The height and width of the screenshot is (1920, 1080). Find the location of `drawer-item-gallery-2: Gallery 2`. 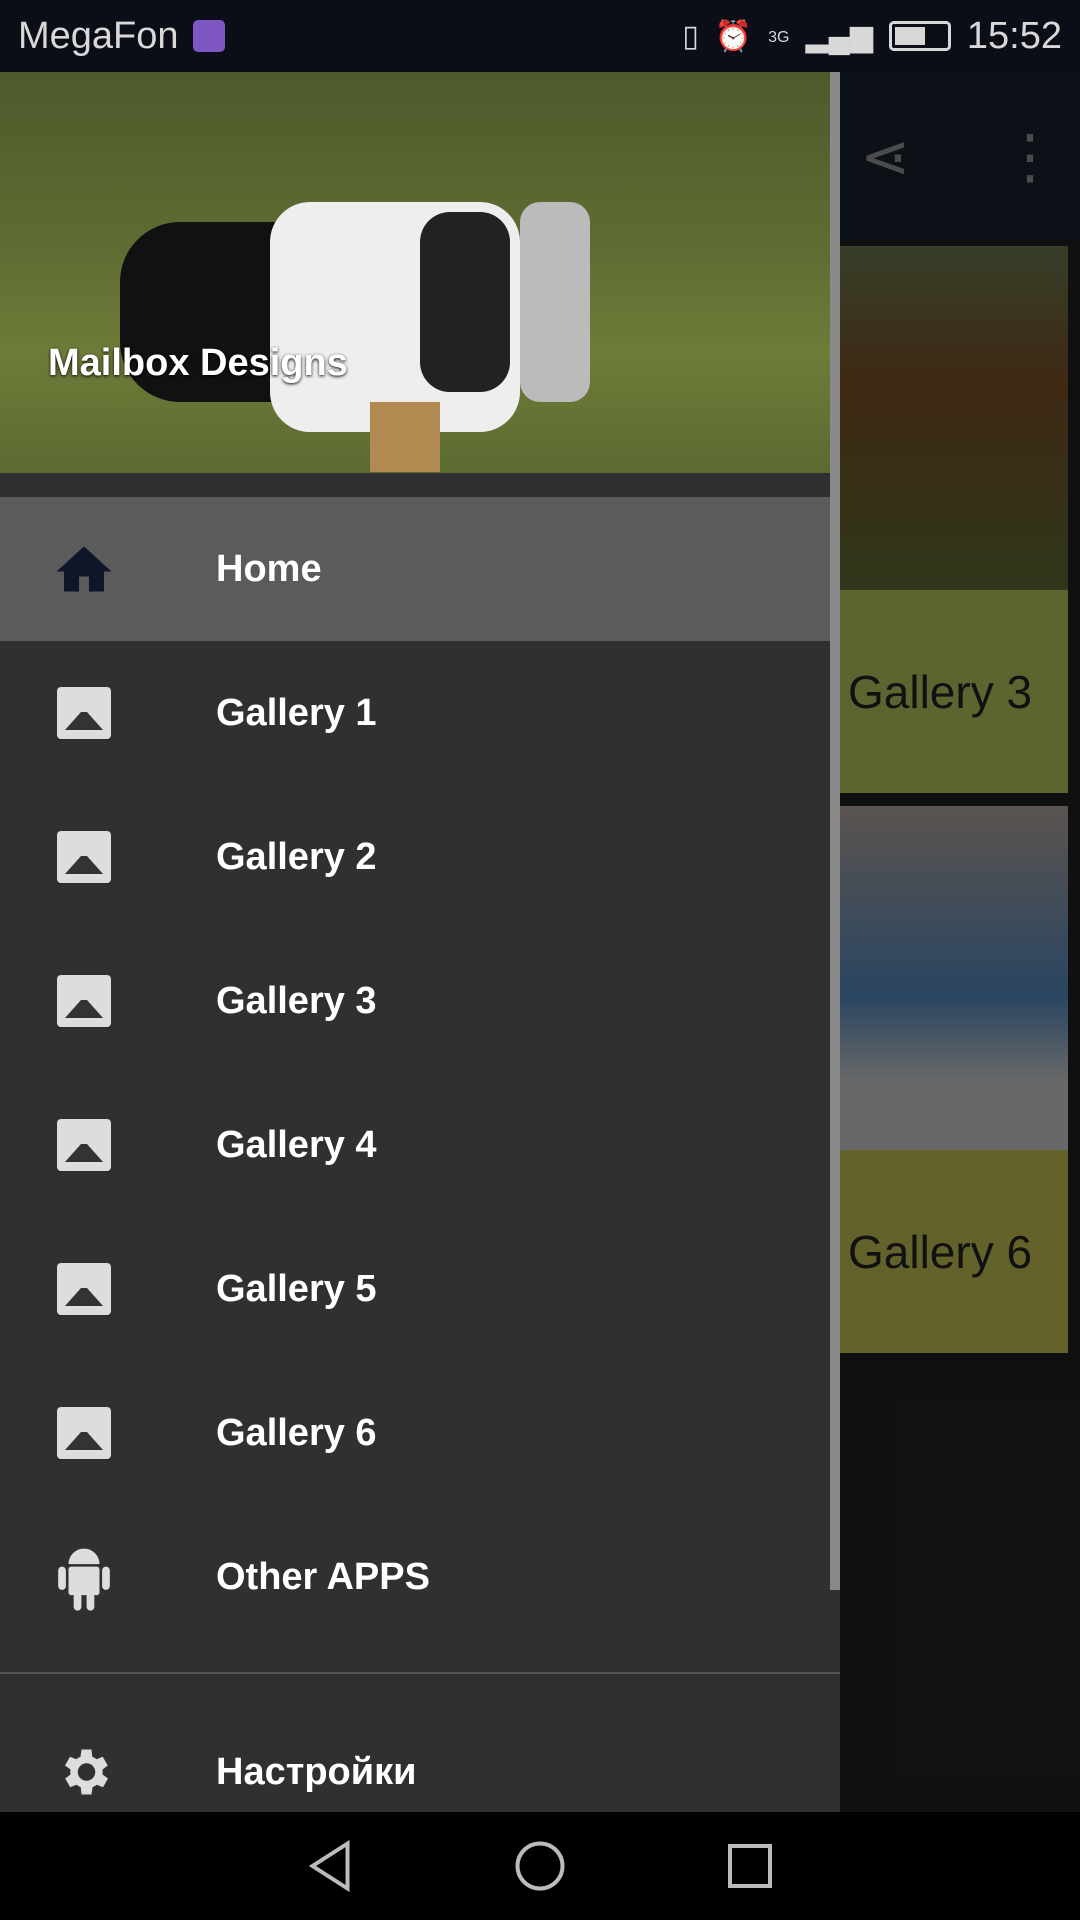

drawer-item-gallery-2: Gallery 2 is located at coordinates (420, 857).